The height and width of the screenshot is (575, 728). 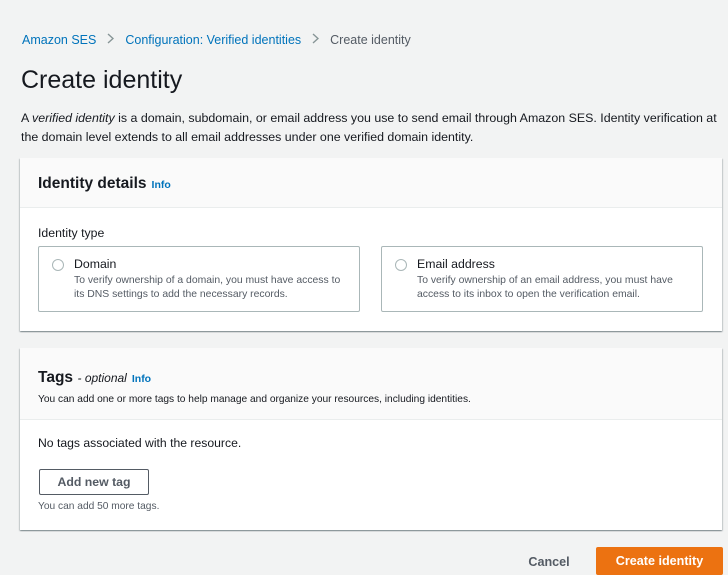 What do you see at coordinates (95, 264) in the screenshot?
I see `domain-option-label: Domain` at bounding box center [95, 264].